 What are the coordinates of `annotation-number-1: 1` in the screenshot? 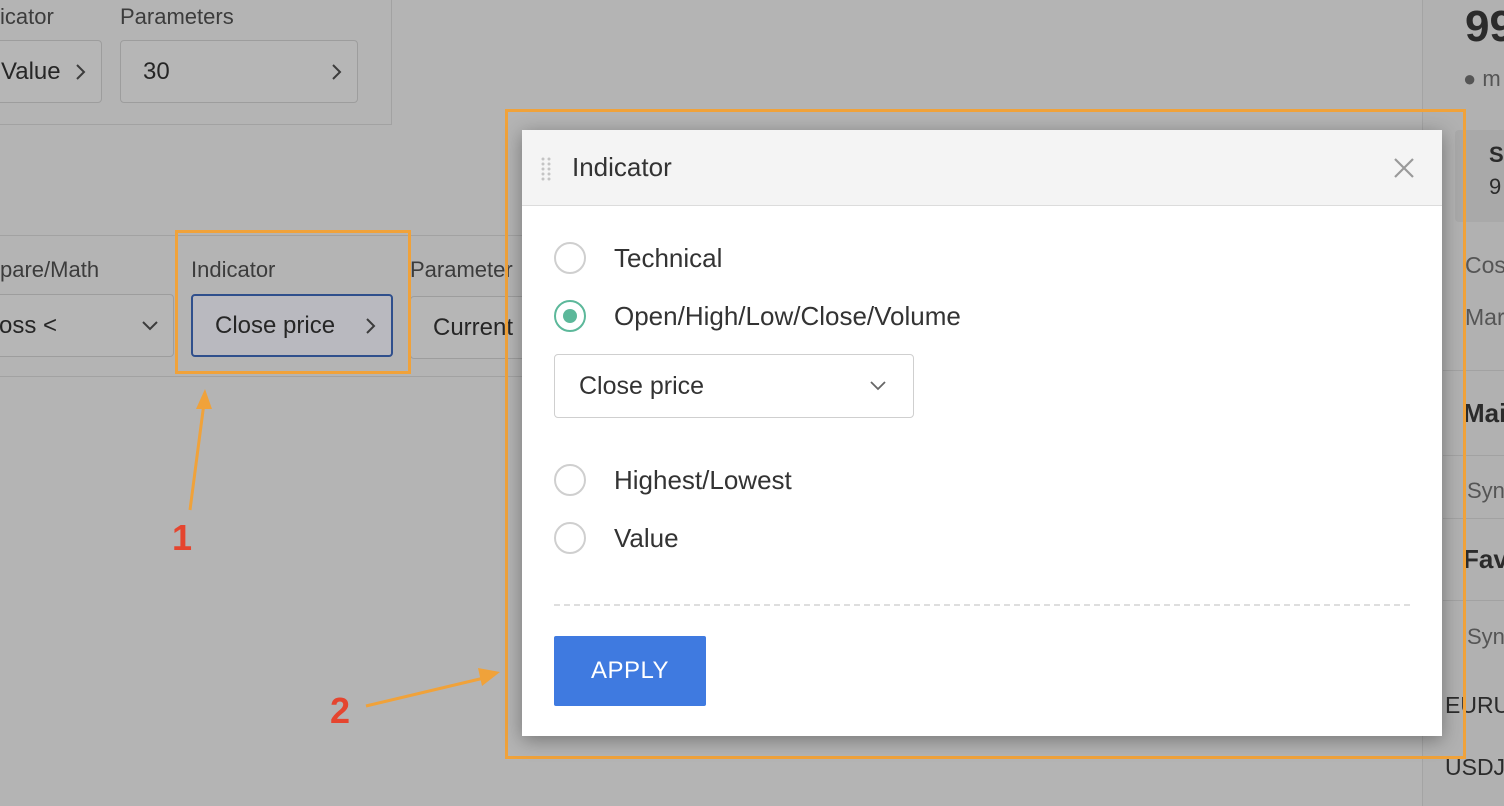 It's located at (182, 537).